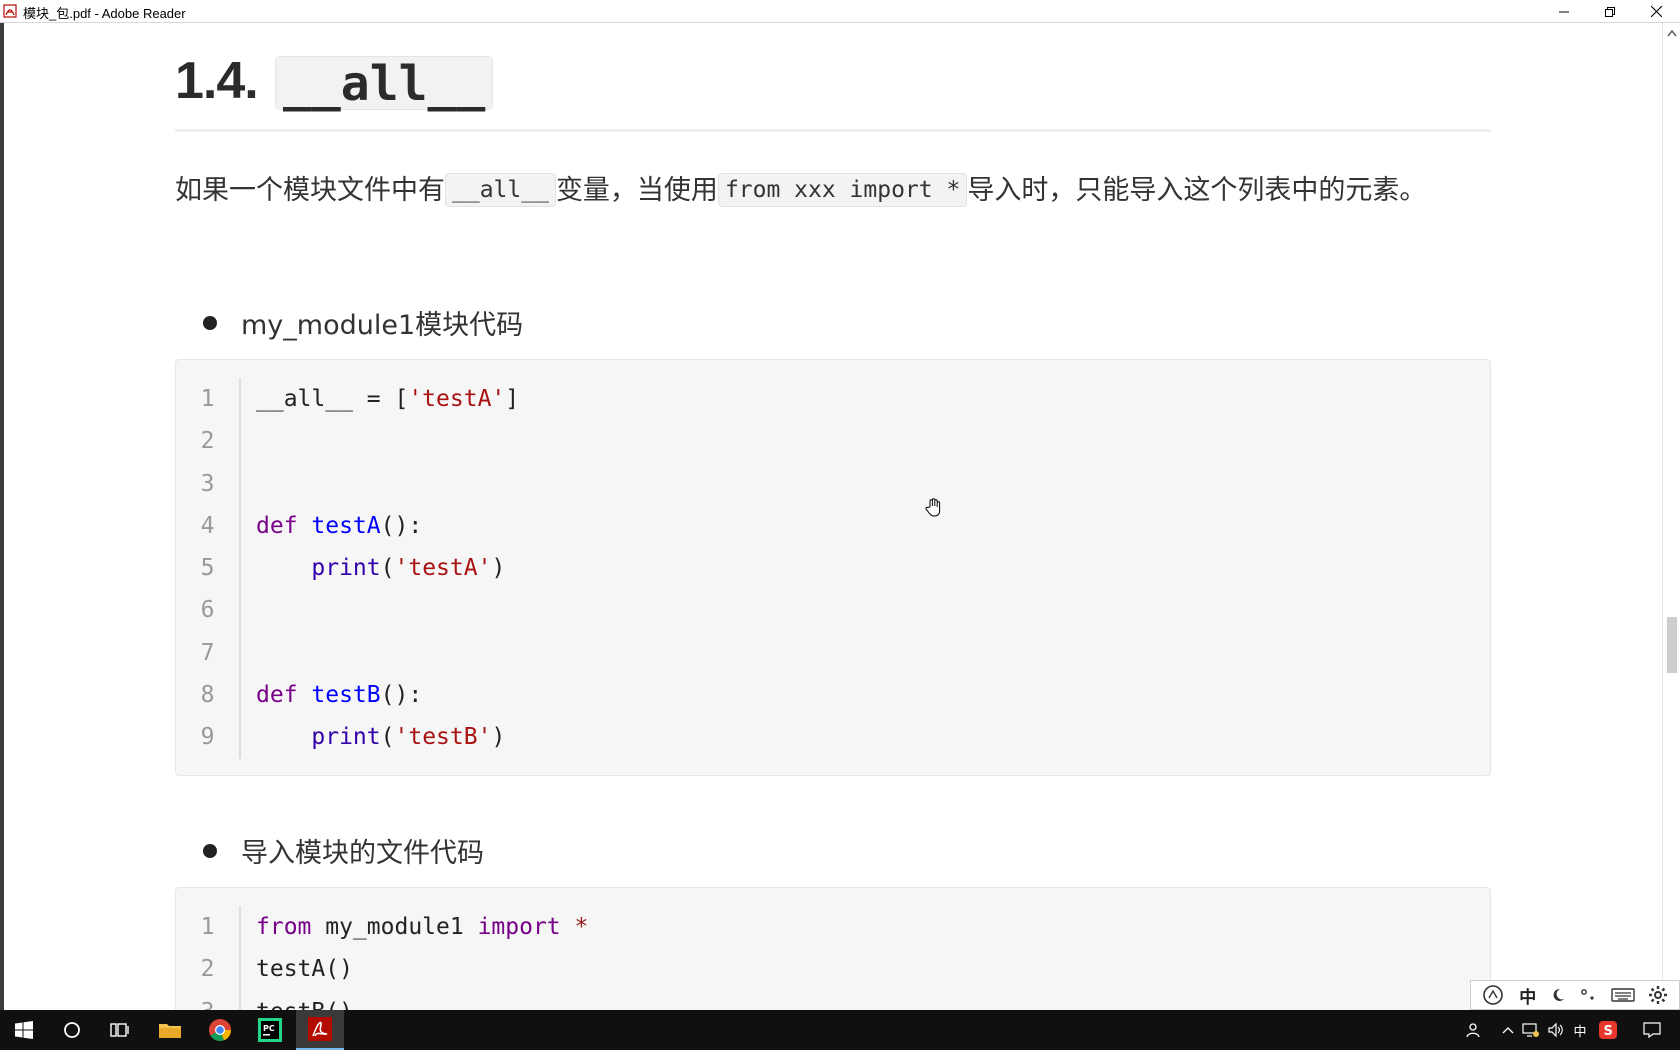  I want to click on code-token: __all__ = [, so click(332, 399).